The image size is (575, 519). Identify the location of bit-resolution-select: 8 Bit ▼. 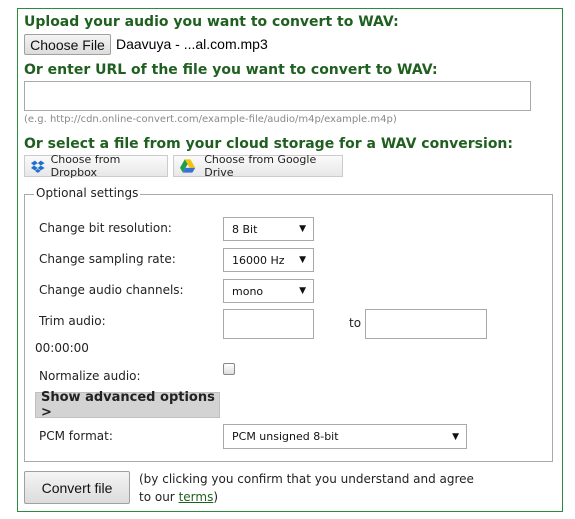
(268, 229).